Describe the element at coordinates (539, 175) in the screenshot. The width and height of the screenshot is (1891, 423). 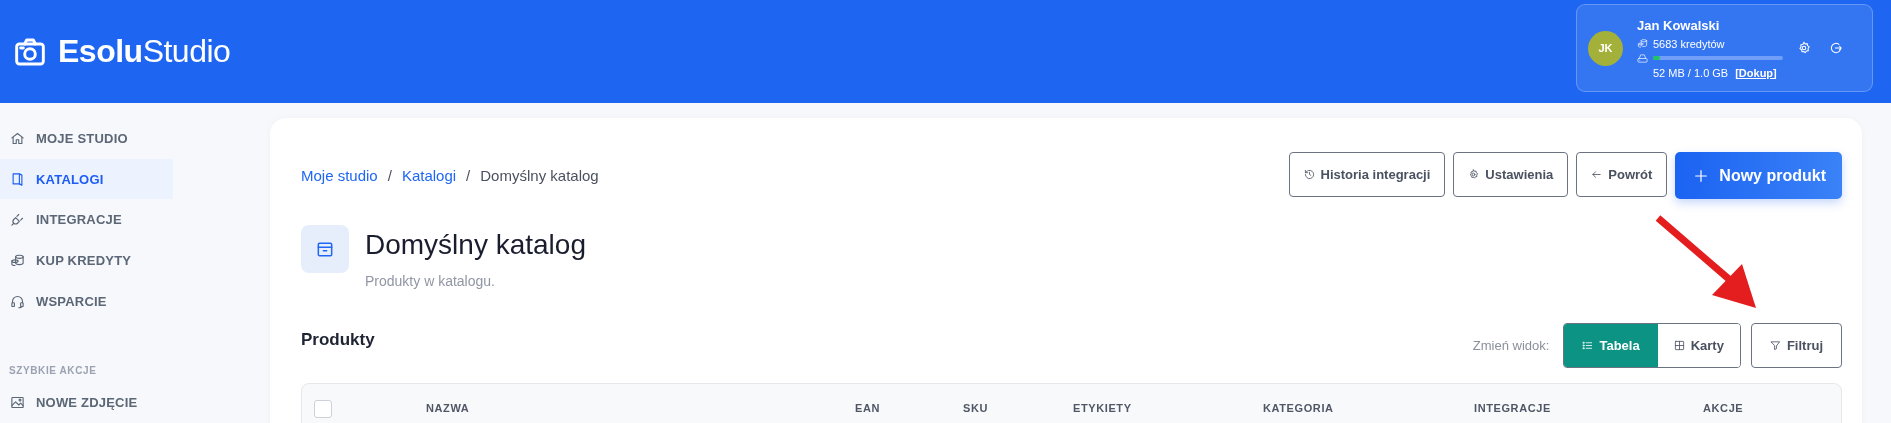
I see `breadcrumb-current: Domyślny katalog` at that location.